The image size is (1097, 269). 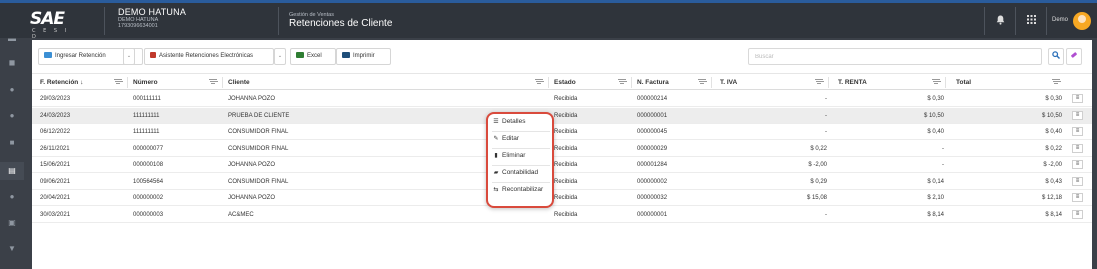 What do you see at coordinates (1074, 56) in the screenshot?
I see `eraser-icon` at bounding box center [1074, 56].